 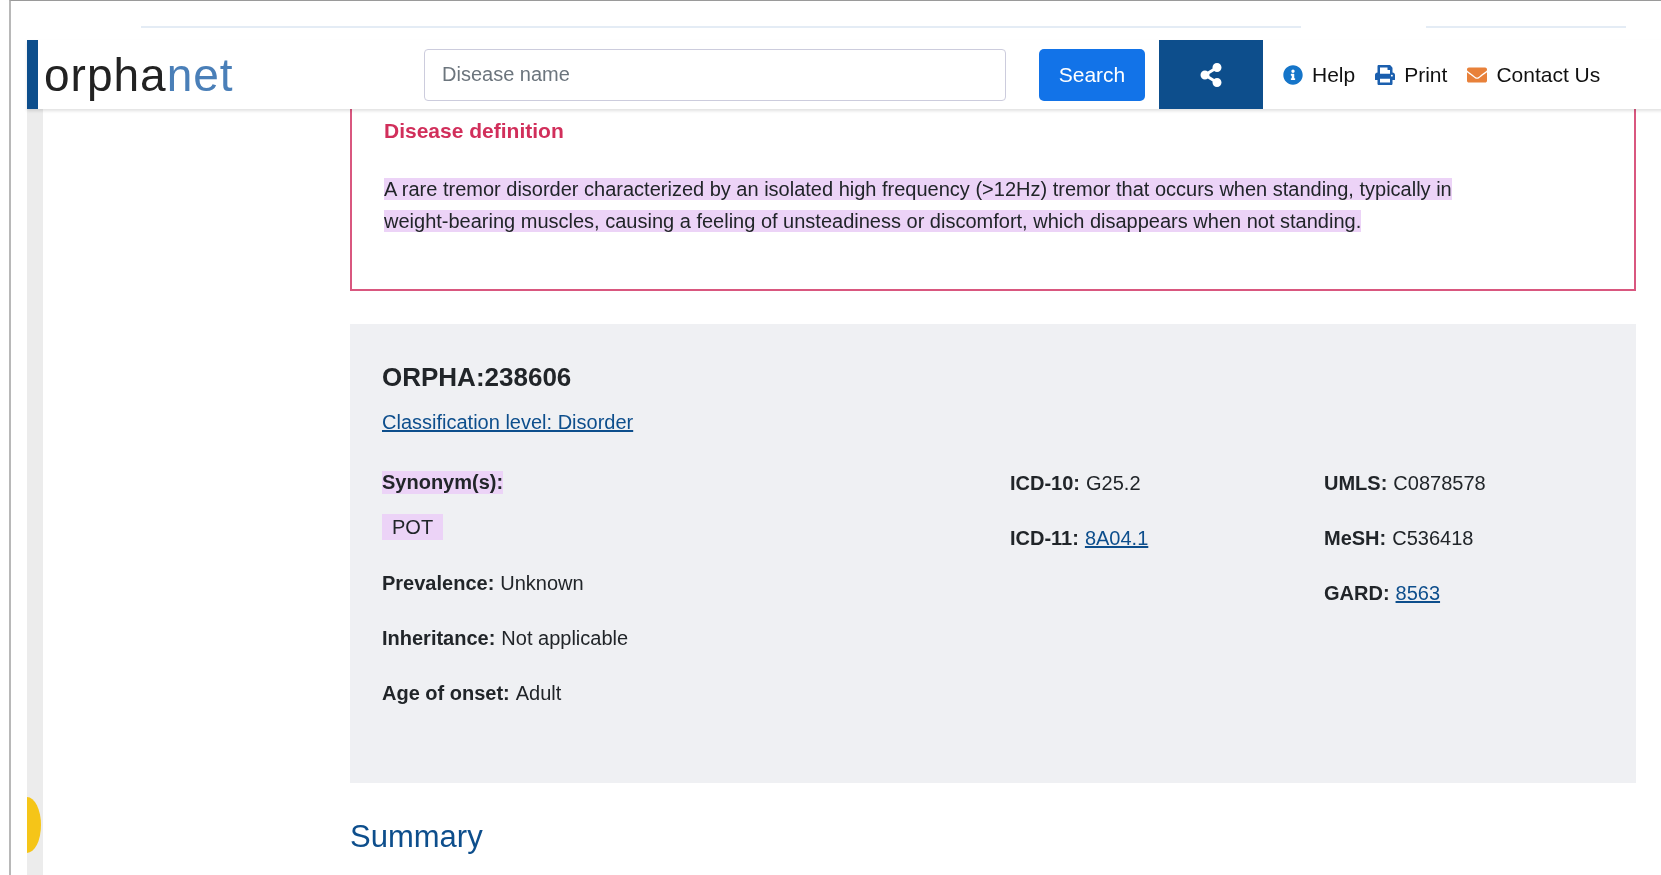 I want to click on search-field: Disease name, so click(x=715, y=74).